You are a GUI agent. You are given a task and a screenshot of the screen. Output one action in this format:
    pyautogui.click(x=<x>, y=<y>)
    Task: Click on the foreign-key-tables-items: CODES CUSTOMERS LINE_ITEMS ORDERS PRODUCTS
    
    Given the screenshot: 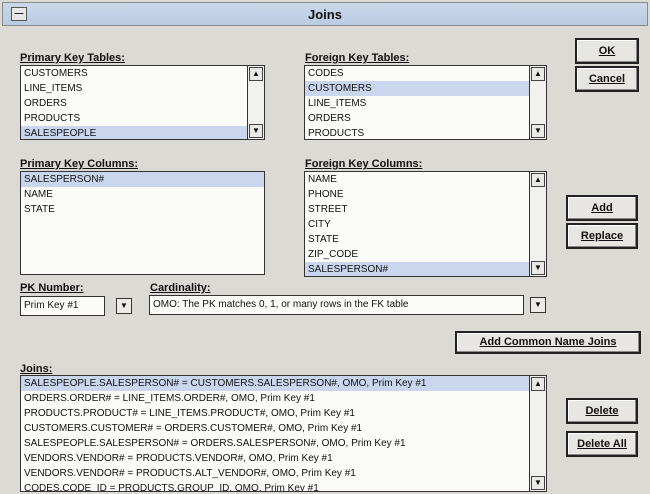 What is the action you would take?
    pyautogui.click(x=417, y=102)
    